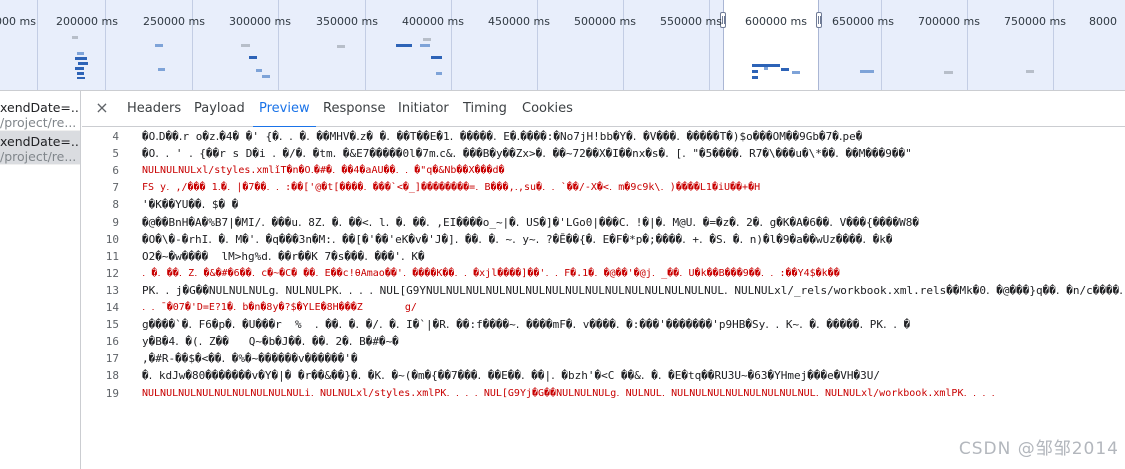 This screenshot has width=1125, height=469. I want to click on line-number: 11, so click(112, 256).